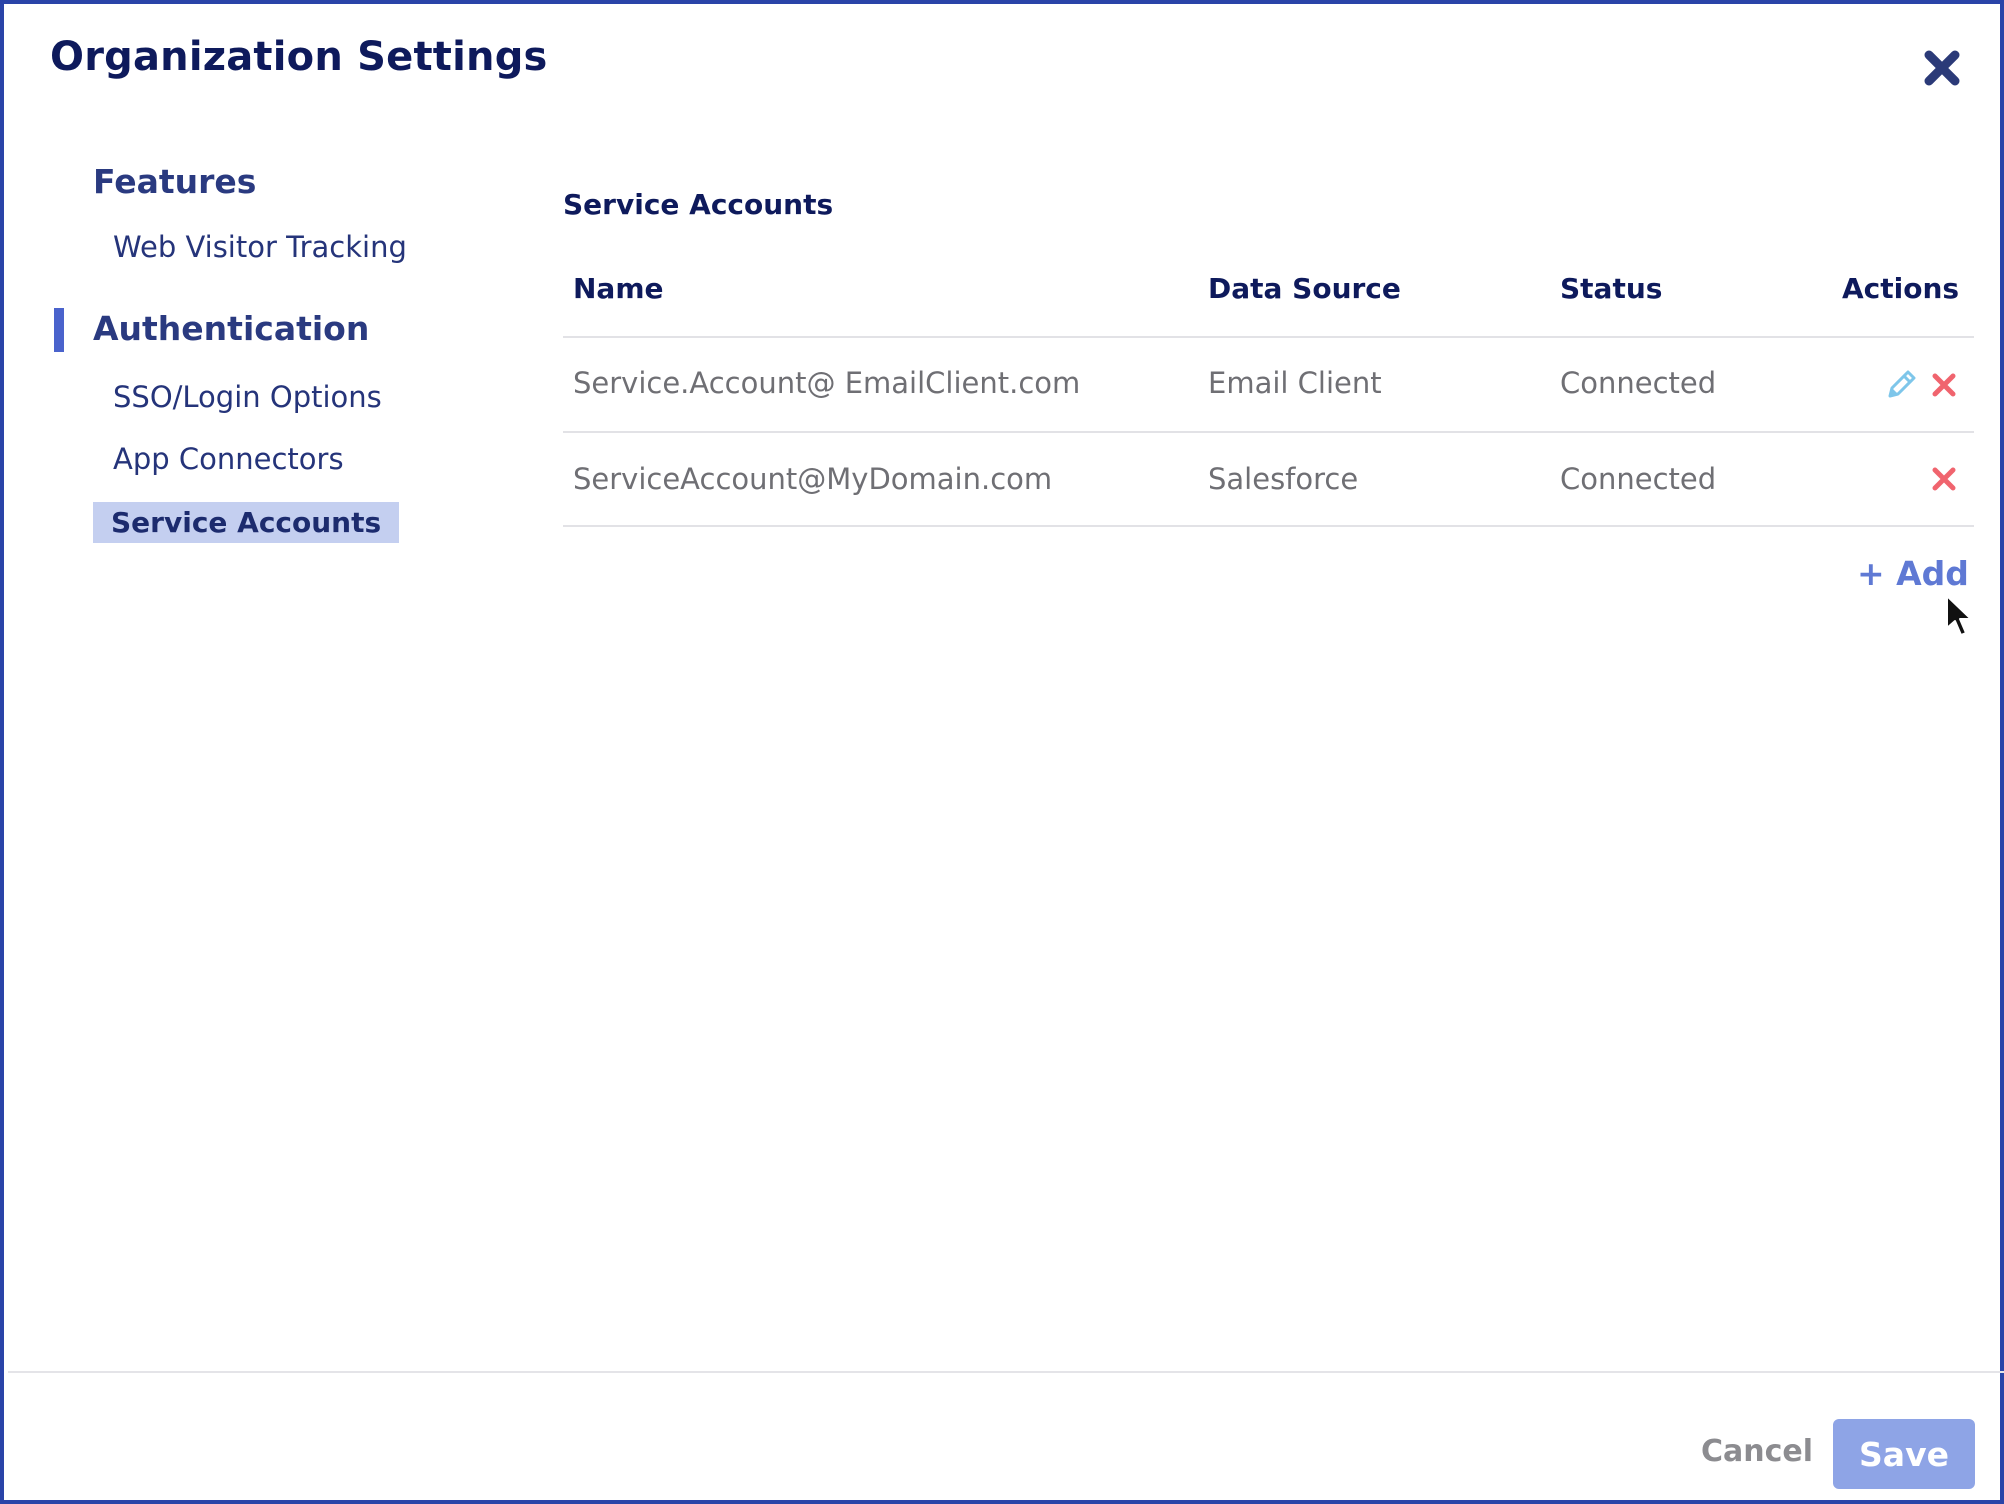 The height and width of the screenshot is (1504, 2004). Describe the element at coordinates (1959, 615) in the screenshot. I see `mouse-pointer-icon` at that location.